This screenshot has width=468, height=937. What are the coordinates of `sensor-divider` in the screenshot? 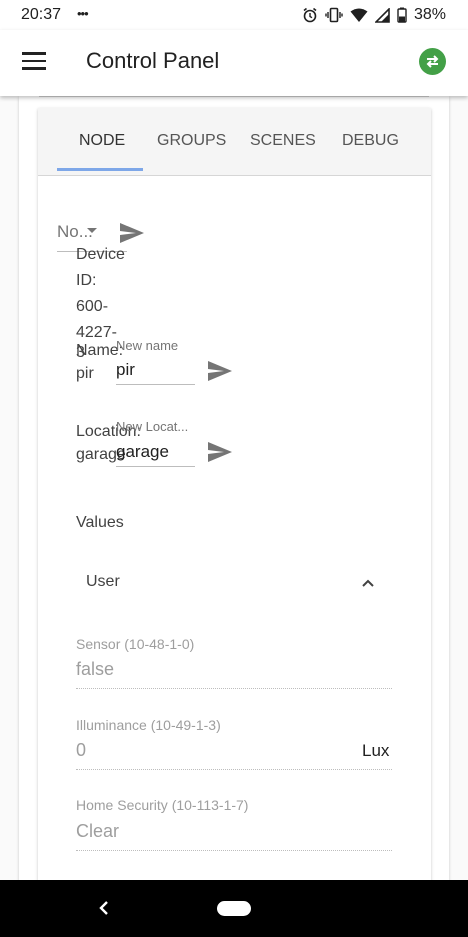 It's located at (234, 688).